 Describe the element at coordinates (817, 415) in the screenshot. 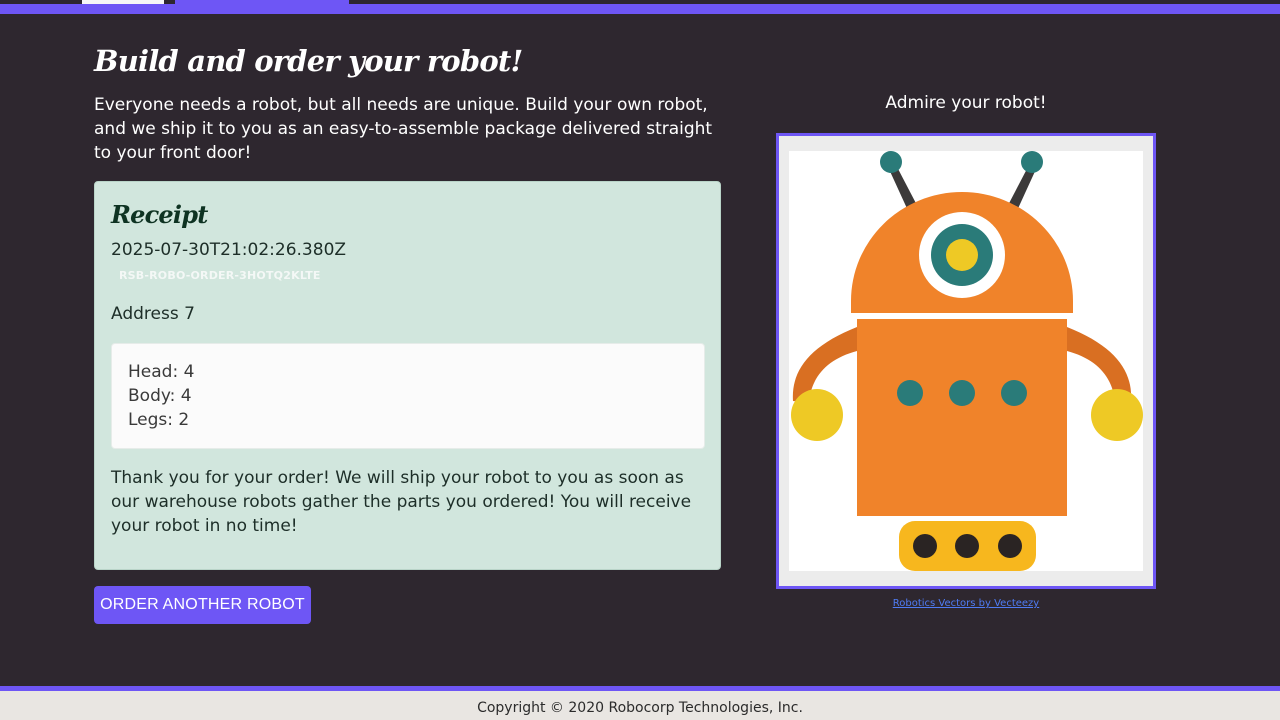

I see `left-hand` at that location.